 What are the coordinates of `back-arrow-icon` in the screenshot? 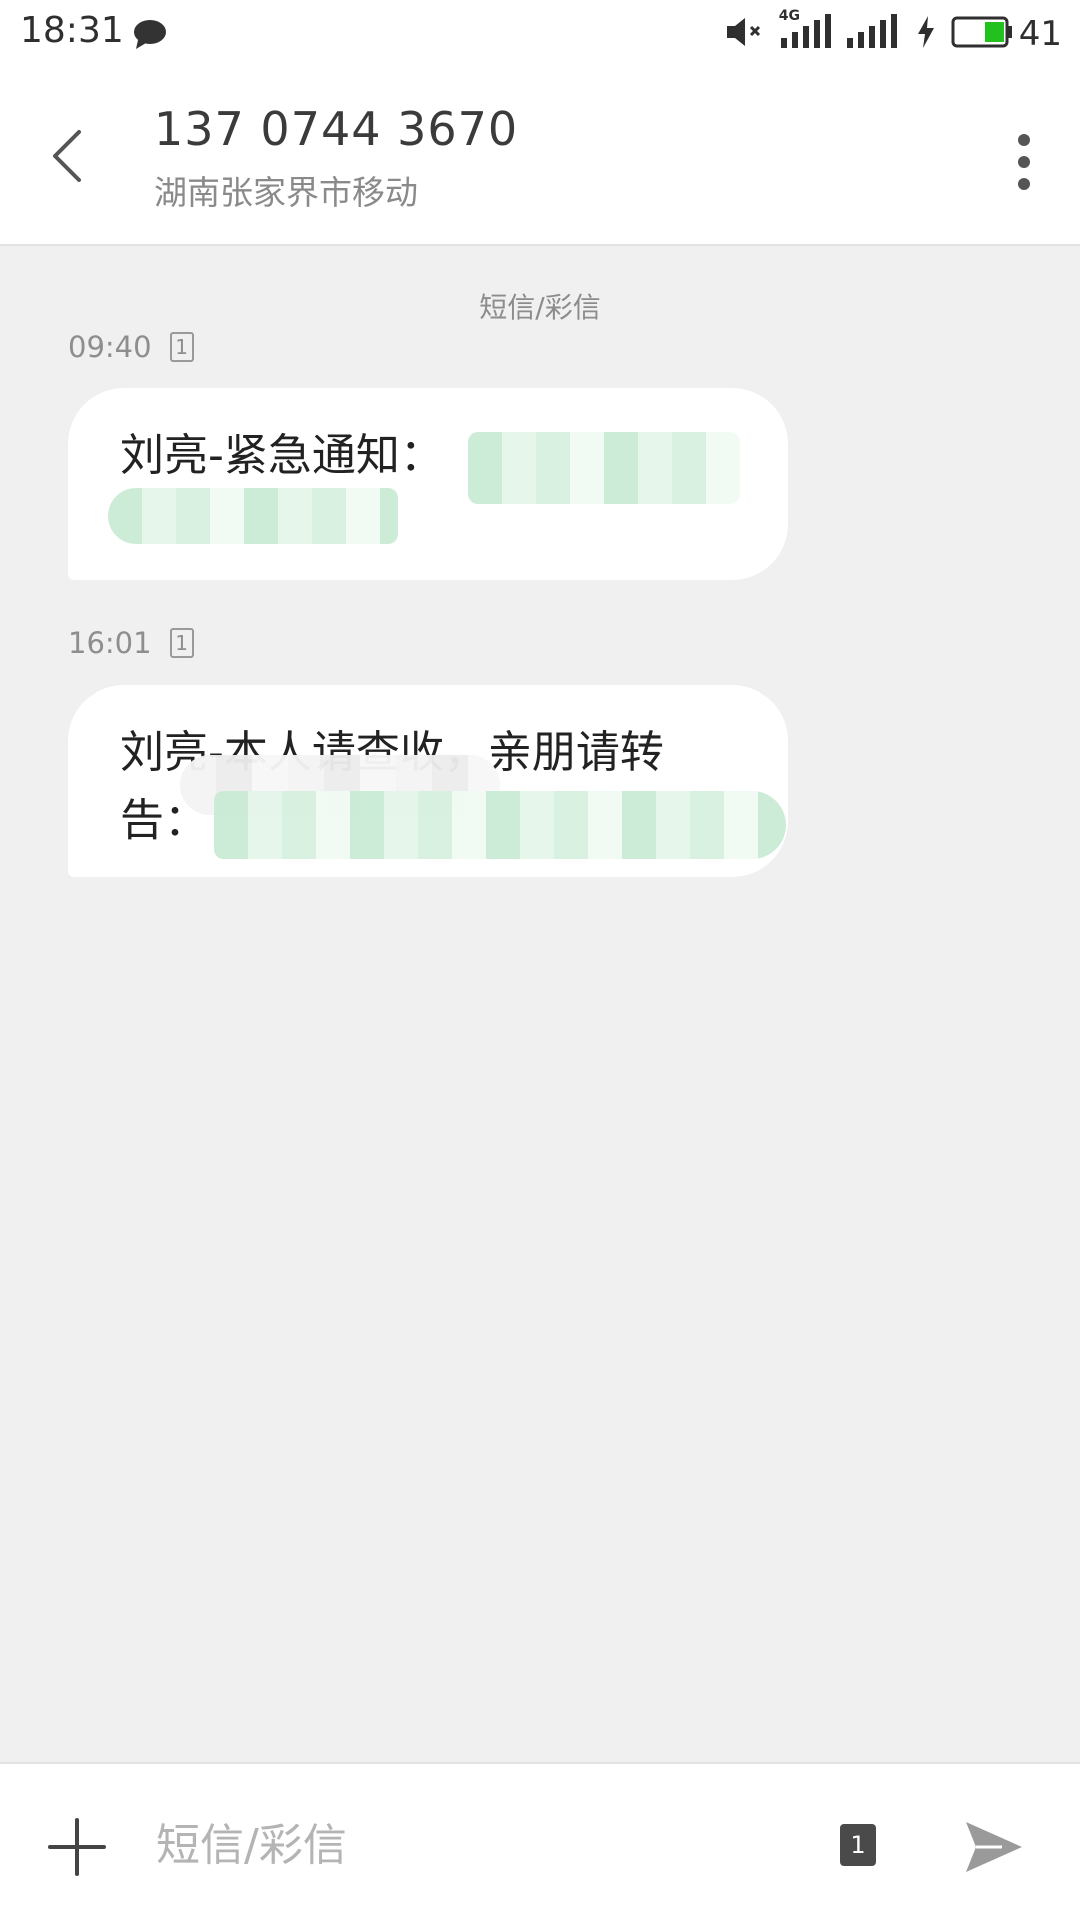 It's located at (67, 156).